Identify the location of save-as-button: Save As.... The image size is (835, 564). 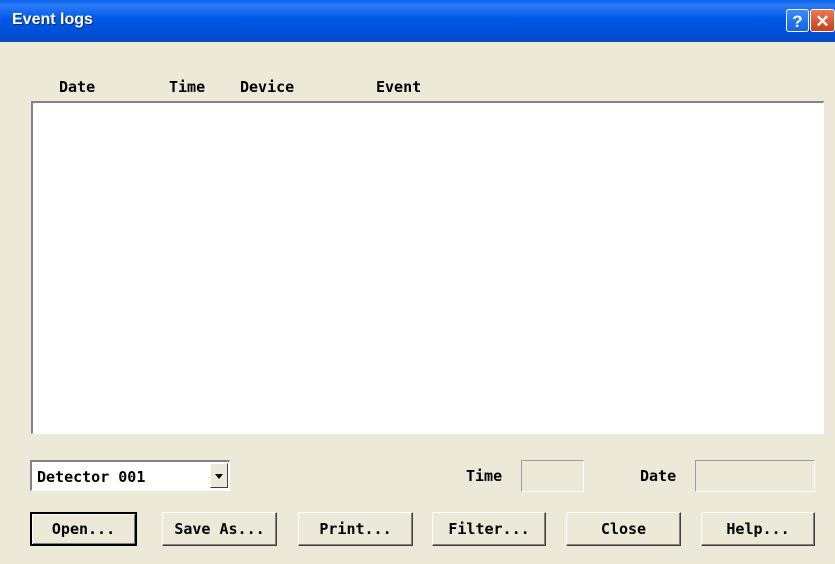
(219, 529).